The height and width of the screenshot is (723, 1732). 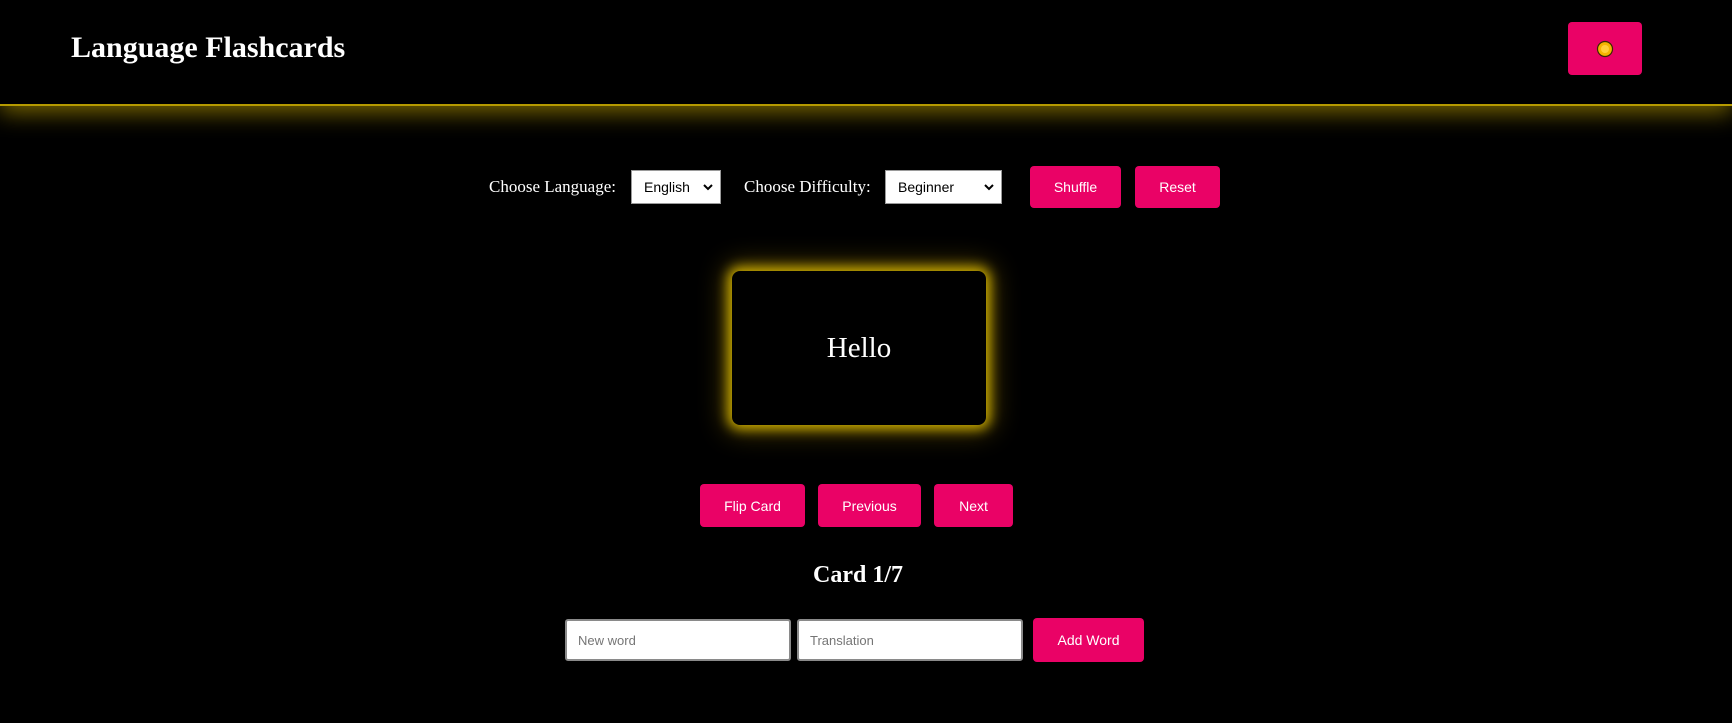 I want to click on previous-button: Previous, so click(x=869, y=505).